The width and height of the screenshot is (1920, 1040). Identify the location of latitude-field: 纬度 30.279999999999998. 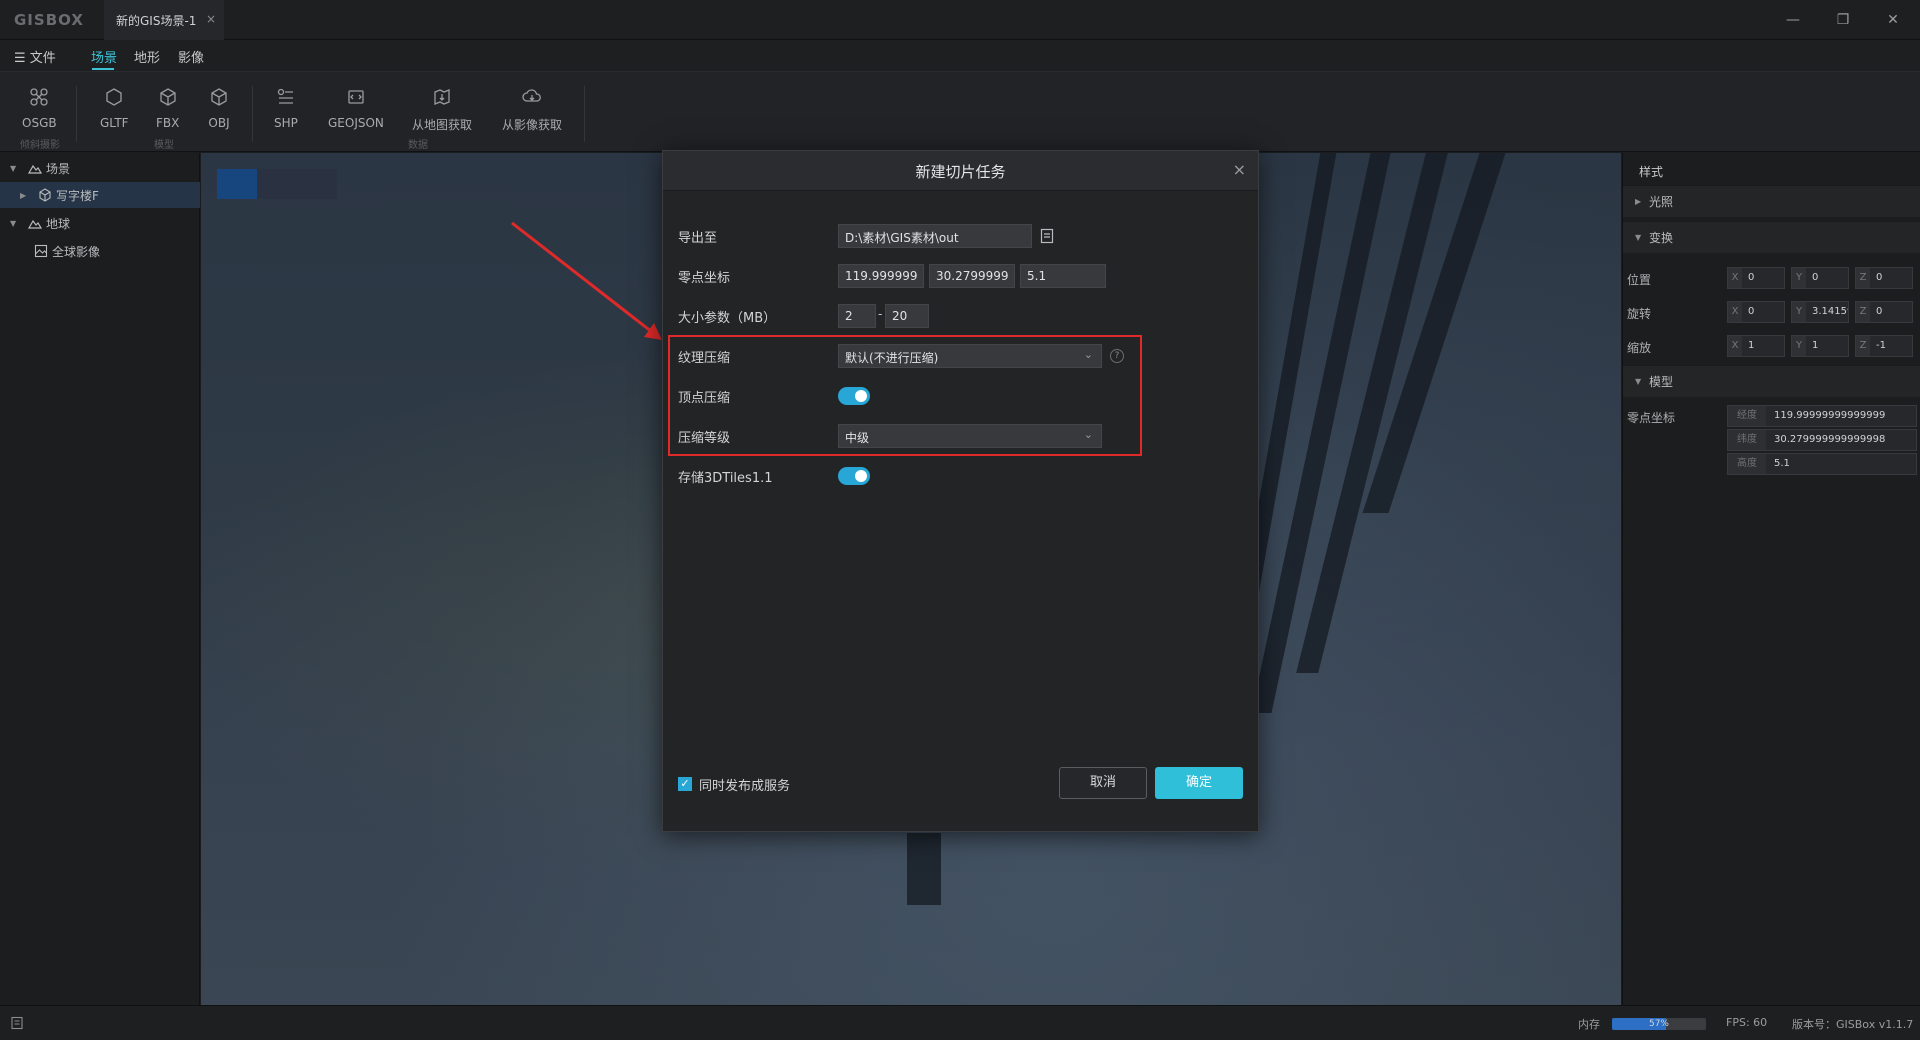
(1822, 440).